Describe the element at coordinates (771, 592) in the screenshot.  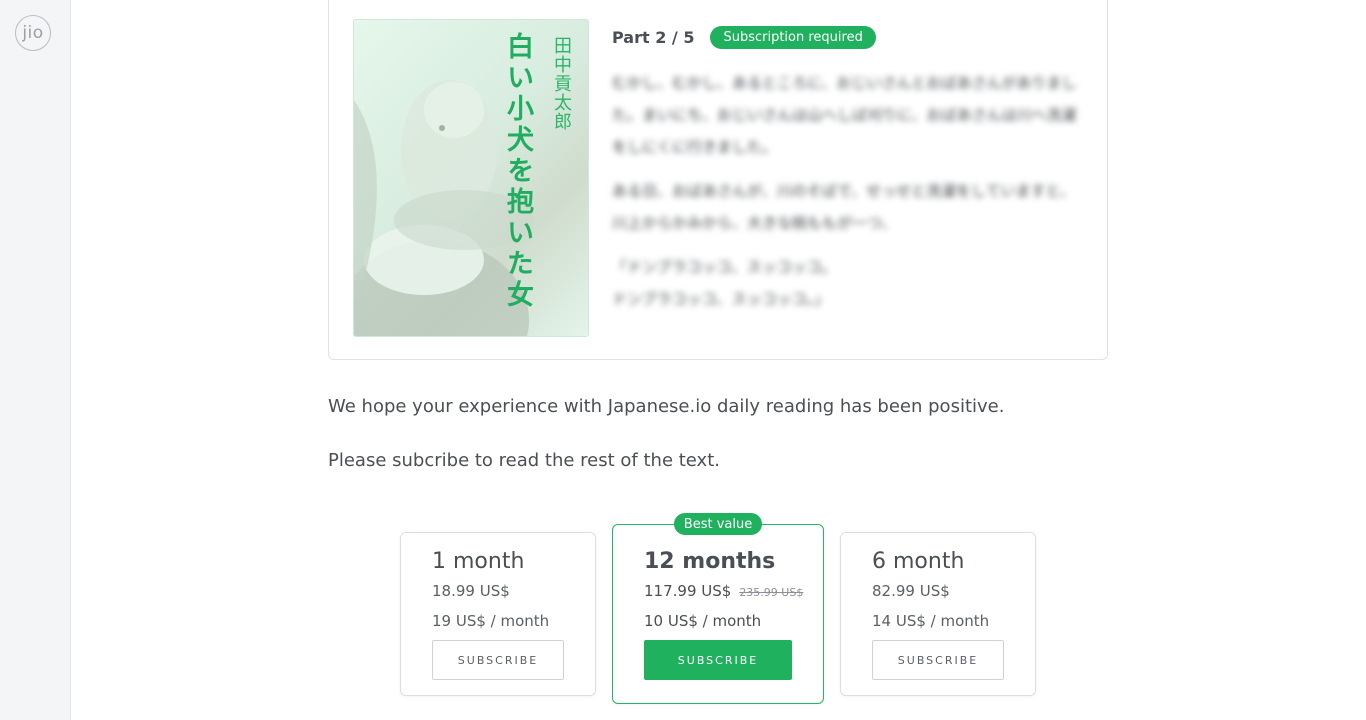
I see `plan-old-price: 235.99 US$` at that location.